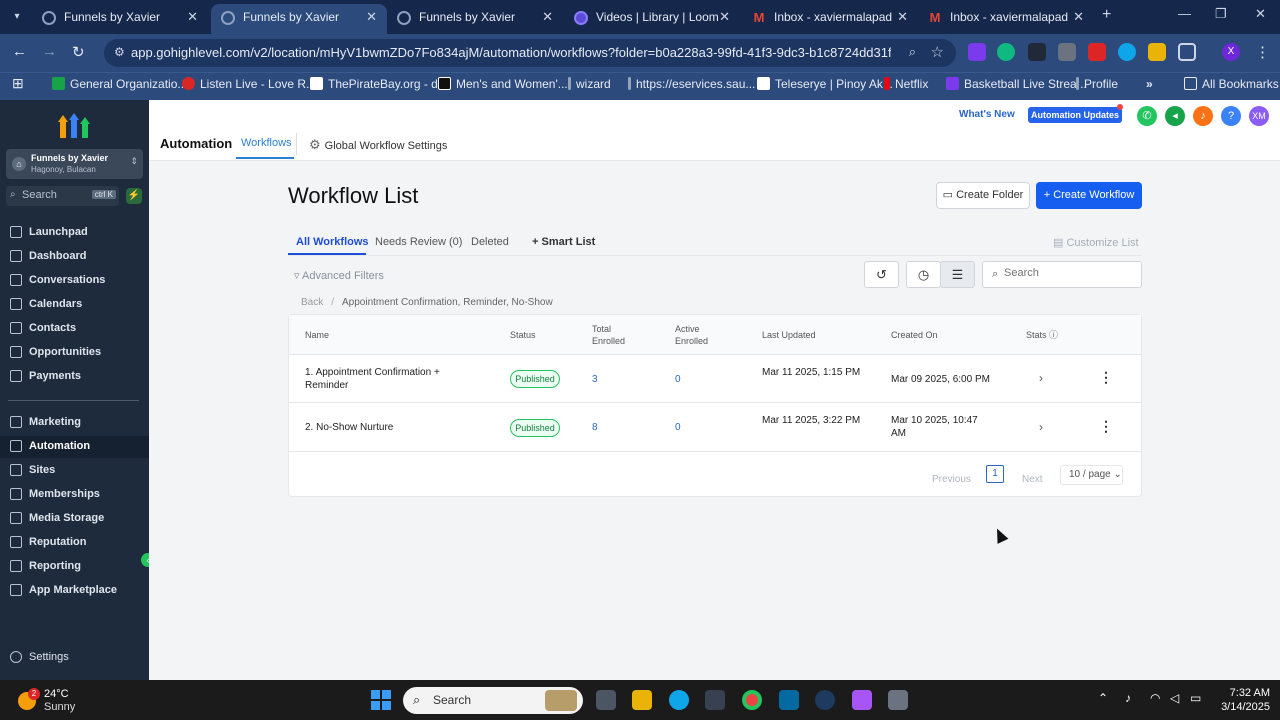  I want to click on bookmark-item: Netflix, so click(906, 84).